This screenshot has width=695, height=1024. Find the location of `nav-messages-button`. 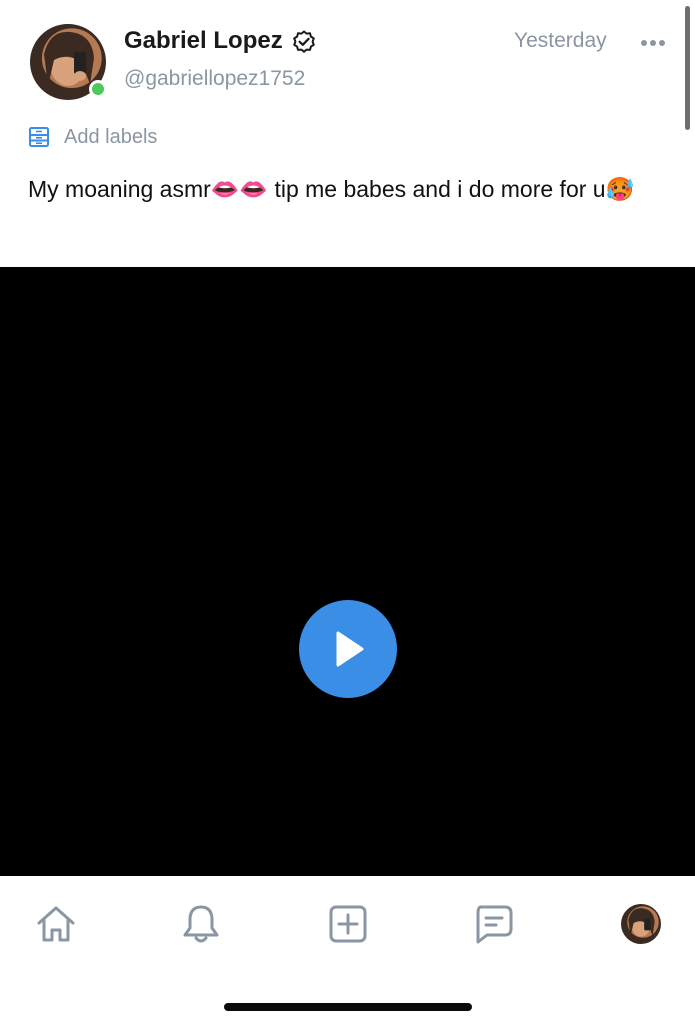

nav-messages-button is located at coordinates (493, 924).